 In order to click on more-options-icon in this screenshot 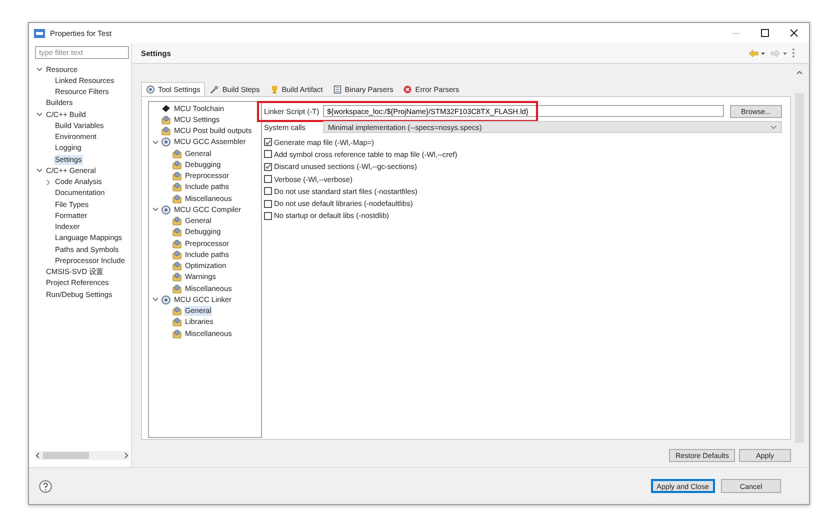, I will do `click(793, 53)`.